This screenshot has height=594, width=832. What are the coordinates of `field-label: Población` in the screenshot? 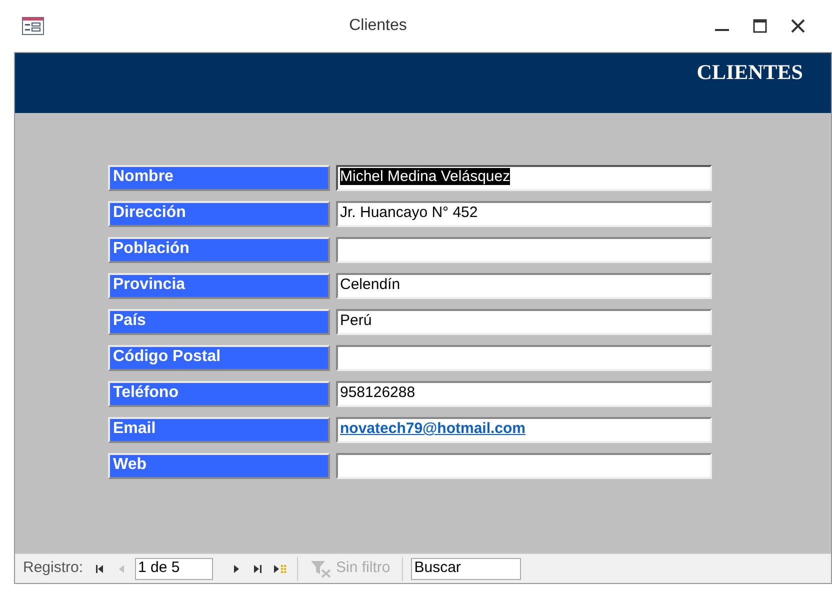 It's located at (219, 250).